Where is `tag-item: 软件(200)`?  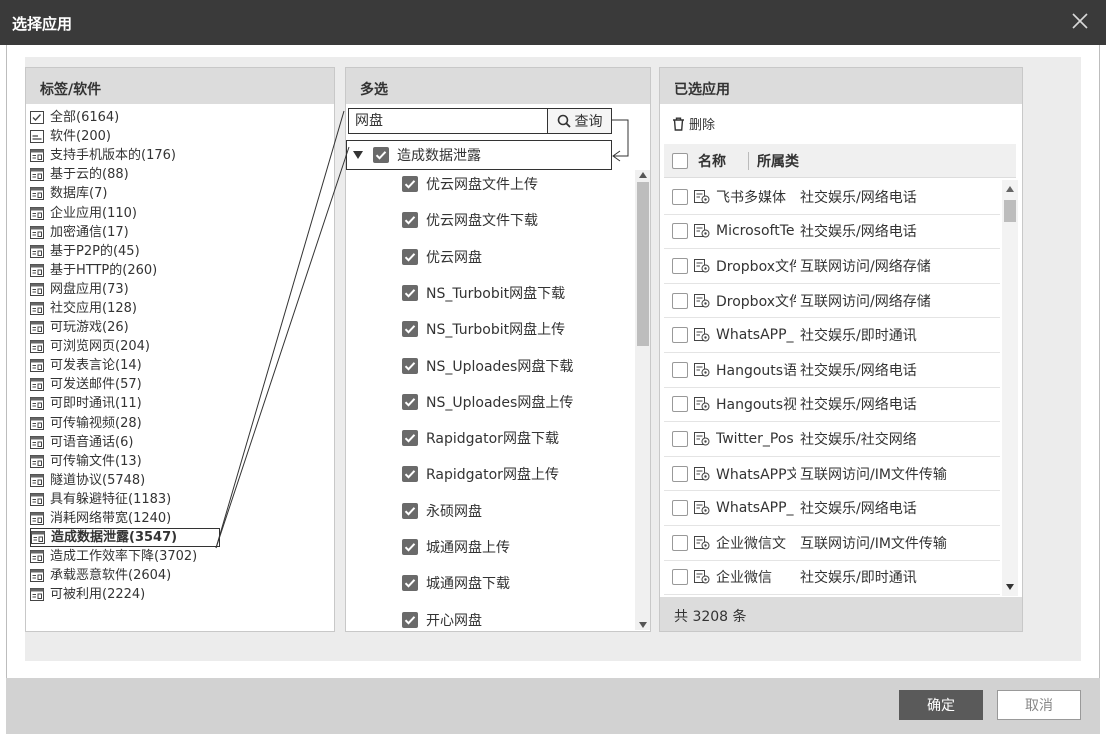
tag-item: 软件(200) is located at coordinates (182, 136).